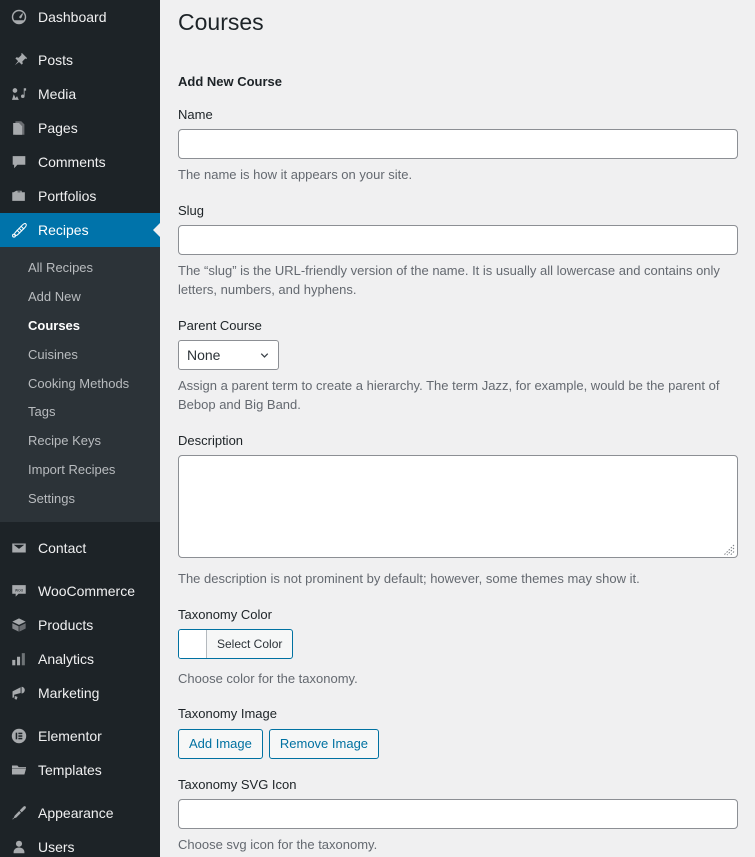  I want to click on submenu-item-import-recipes: Import Recipes, so click(80, 470).